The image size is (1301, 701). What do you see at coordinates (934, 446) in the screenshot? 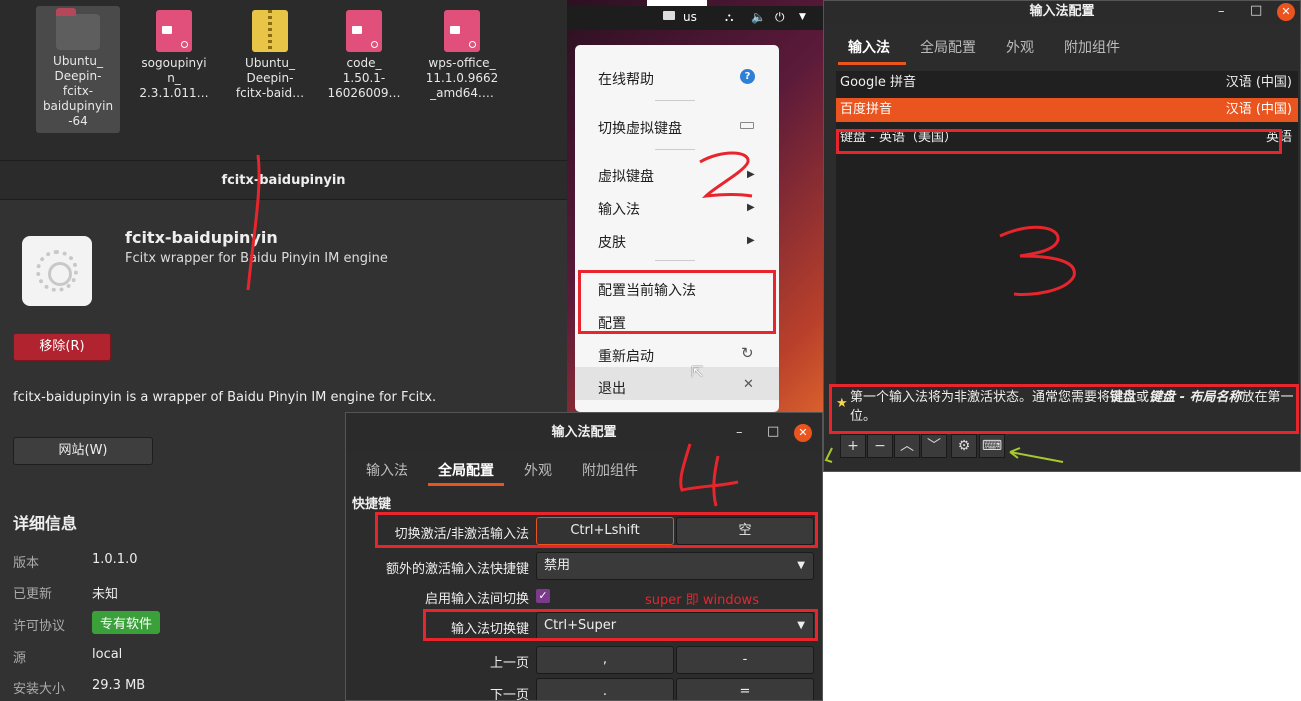
I see `move-down-button: ﹀` at bounding box center [934, 446].